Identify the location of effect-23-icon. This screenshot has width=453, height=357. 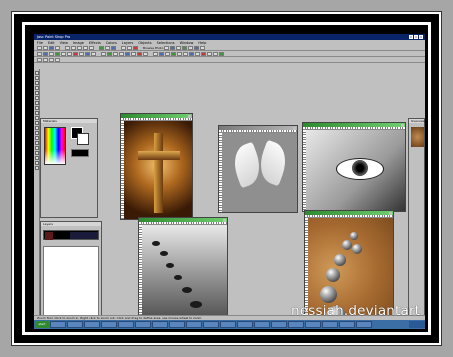
(179, 53).